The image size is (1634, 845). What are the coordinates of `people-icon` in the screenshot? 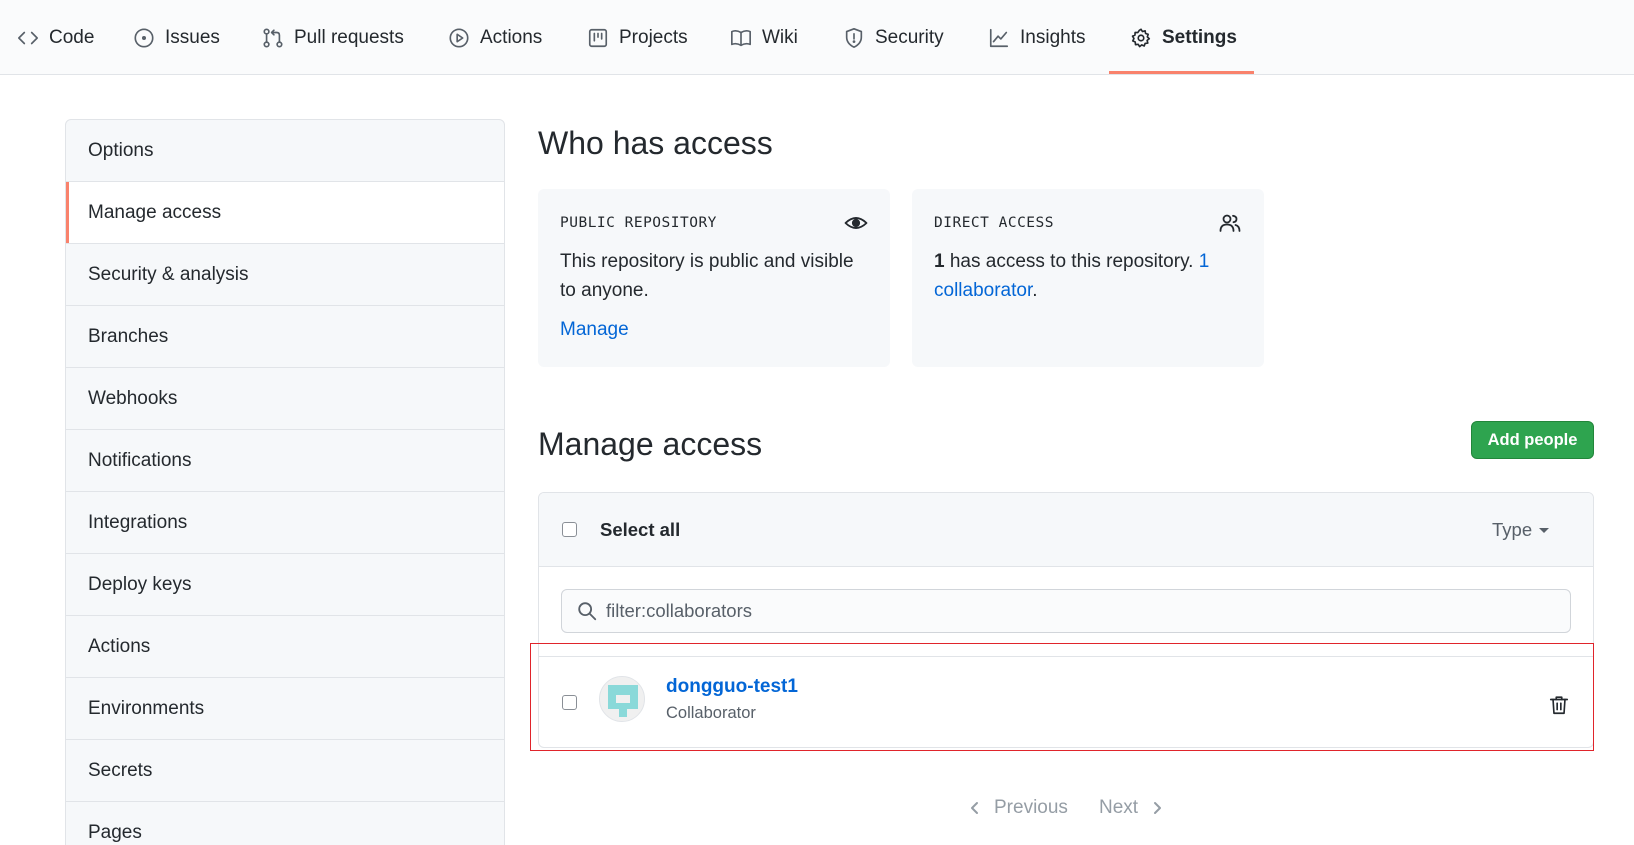 It's located at (1230, 223).